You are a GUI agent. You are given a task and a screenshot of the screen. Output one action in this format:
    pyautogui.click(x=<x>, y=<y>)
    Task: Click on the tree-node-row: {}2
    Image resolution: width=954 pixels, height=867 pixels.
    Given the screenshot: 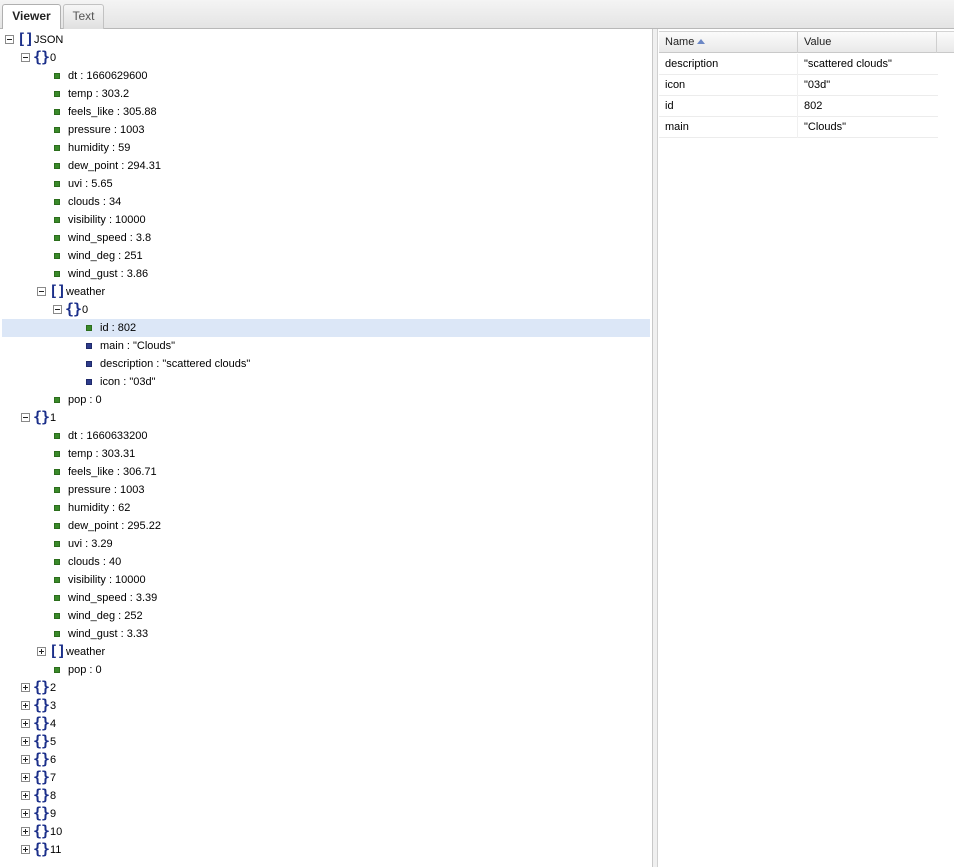 What is the action you would take?
    pyautogui.click(x=326, y=688)
    